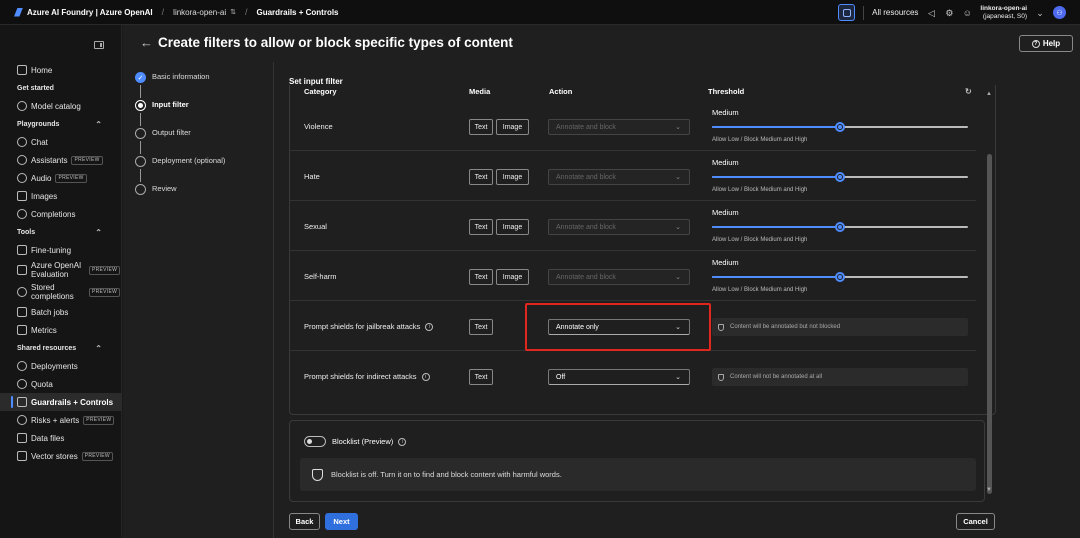 The width and height of the screenshot is (1080, 538). Describe the element at coordinates (200, 170) in the screenshot. I see `step-deployment: Deployment (optional)` at that location.